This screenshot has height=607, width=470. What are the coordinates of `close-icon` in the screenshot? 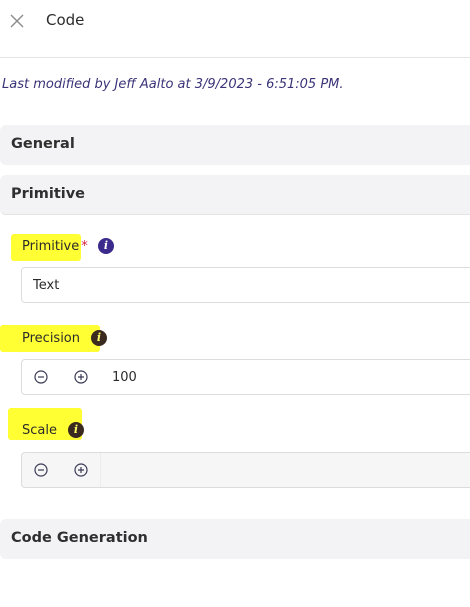 It's located at (17, 21).